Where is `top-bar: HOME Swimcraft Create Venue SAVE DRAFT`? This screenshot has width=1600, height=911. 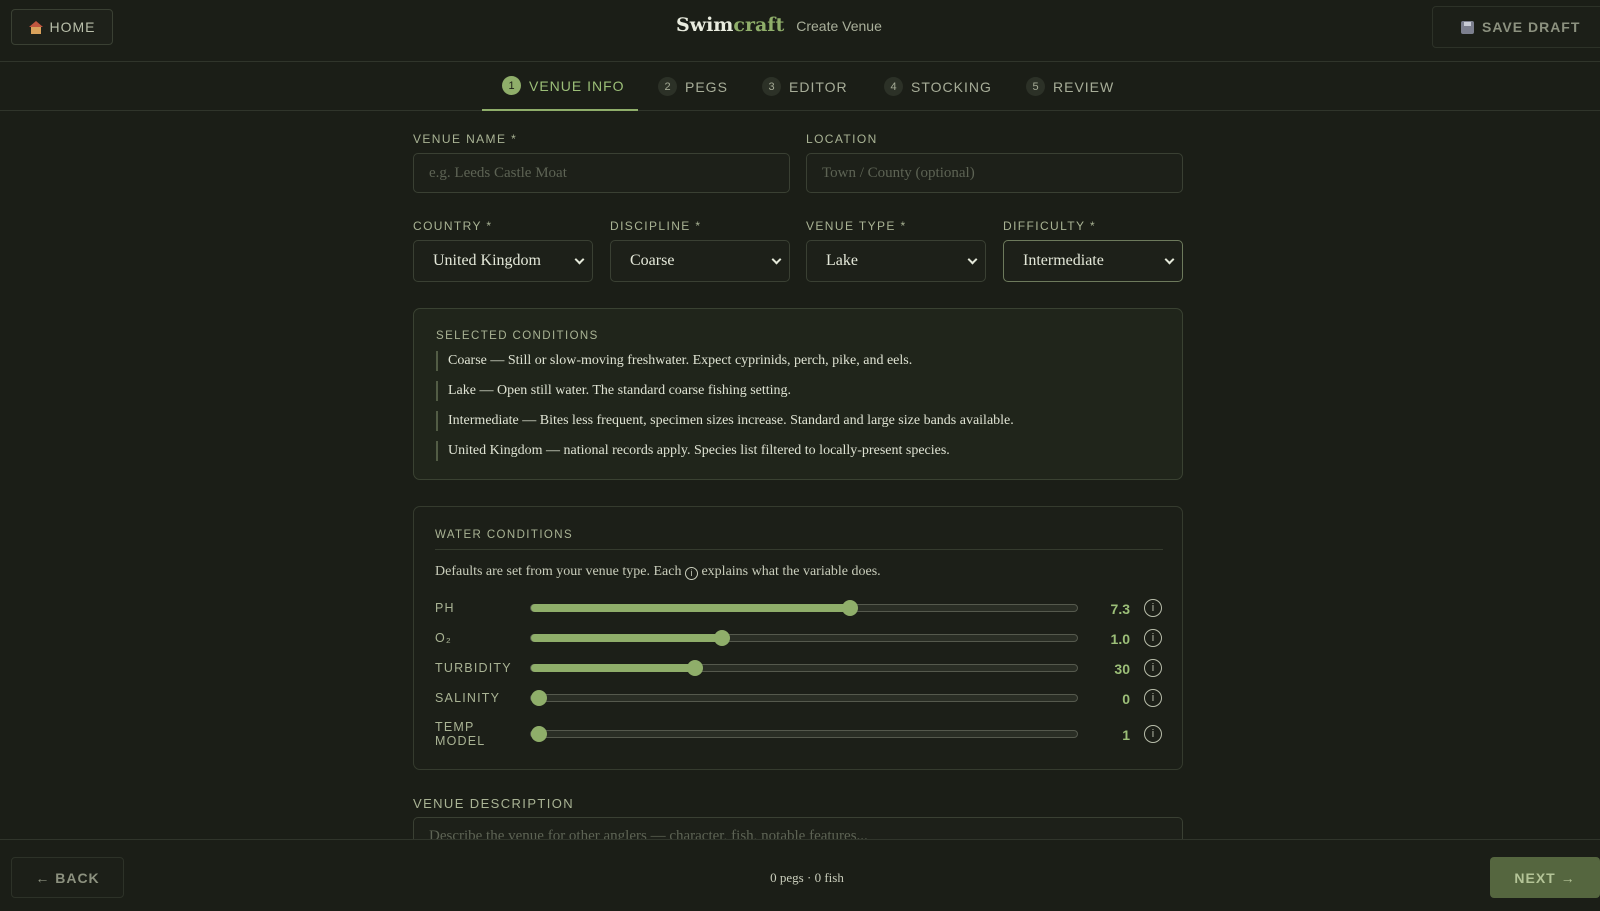
top-bar: HOME Swimcraft Create Venue SAVE DRAFT is located at coordinates (800, 31).